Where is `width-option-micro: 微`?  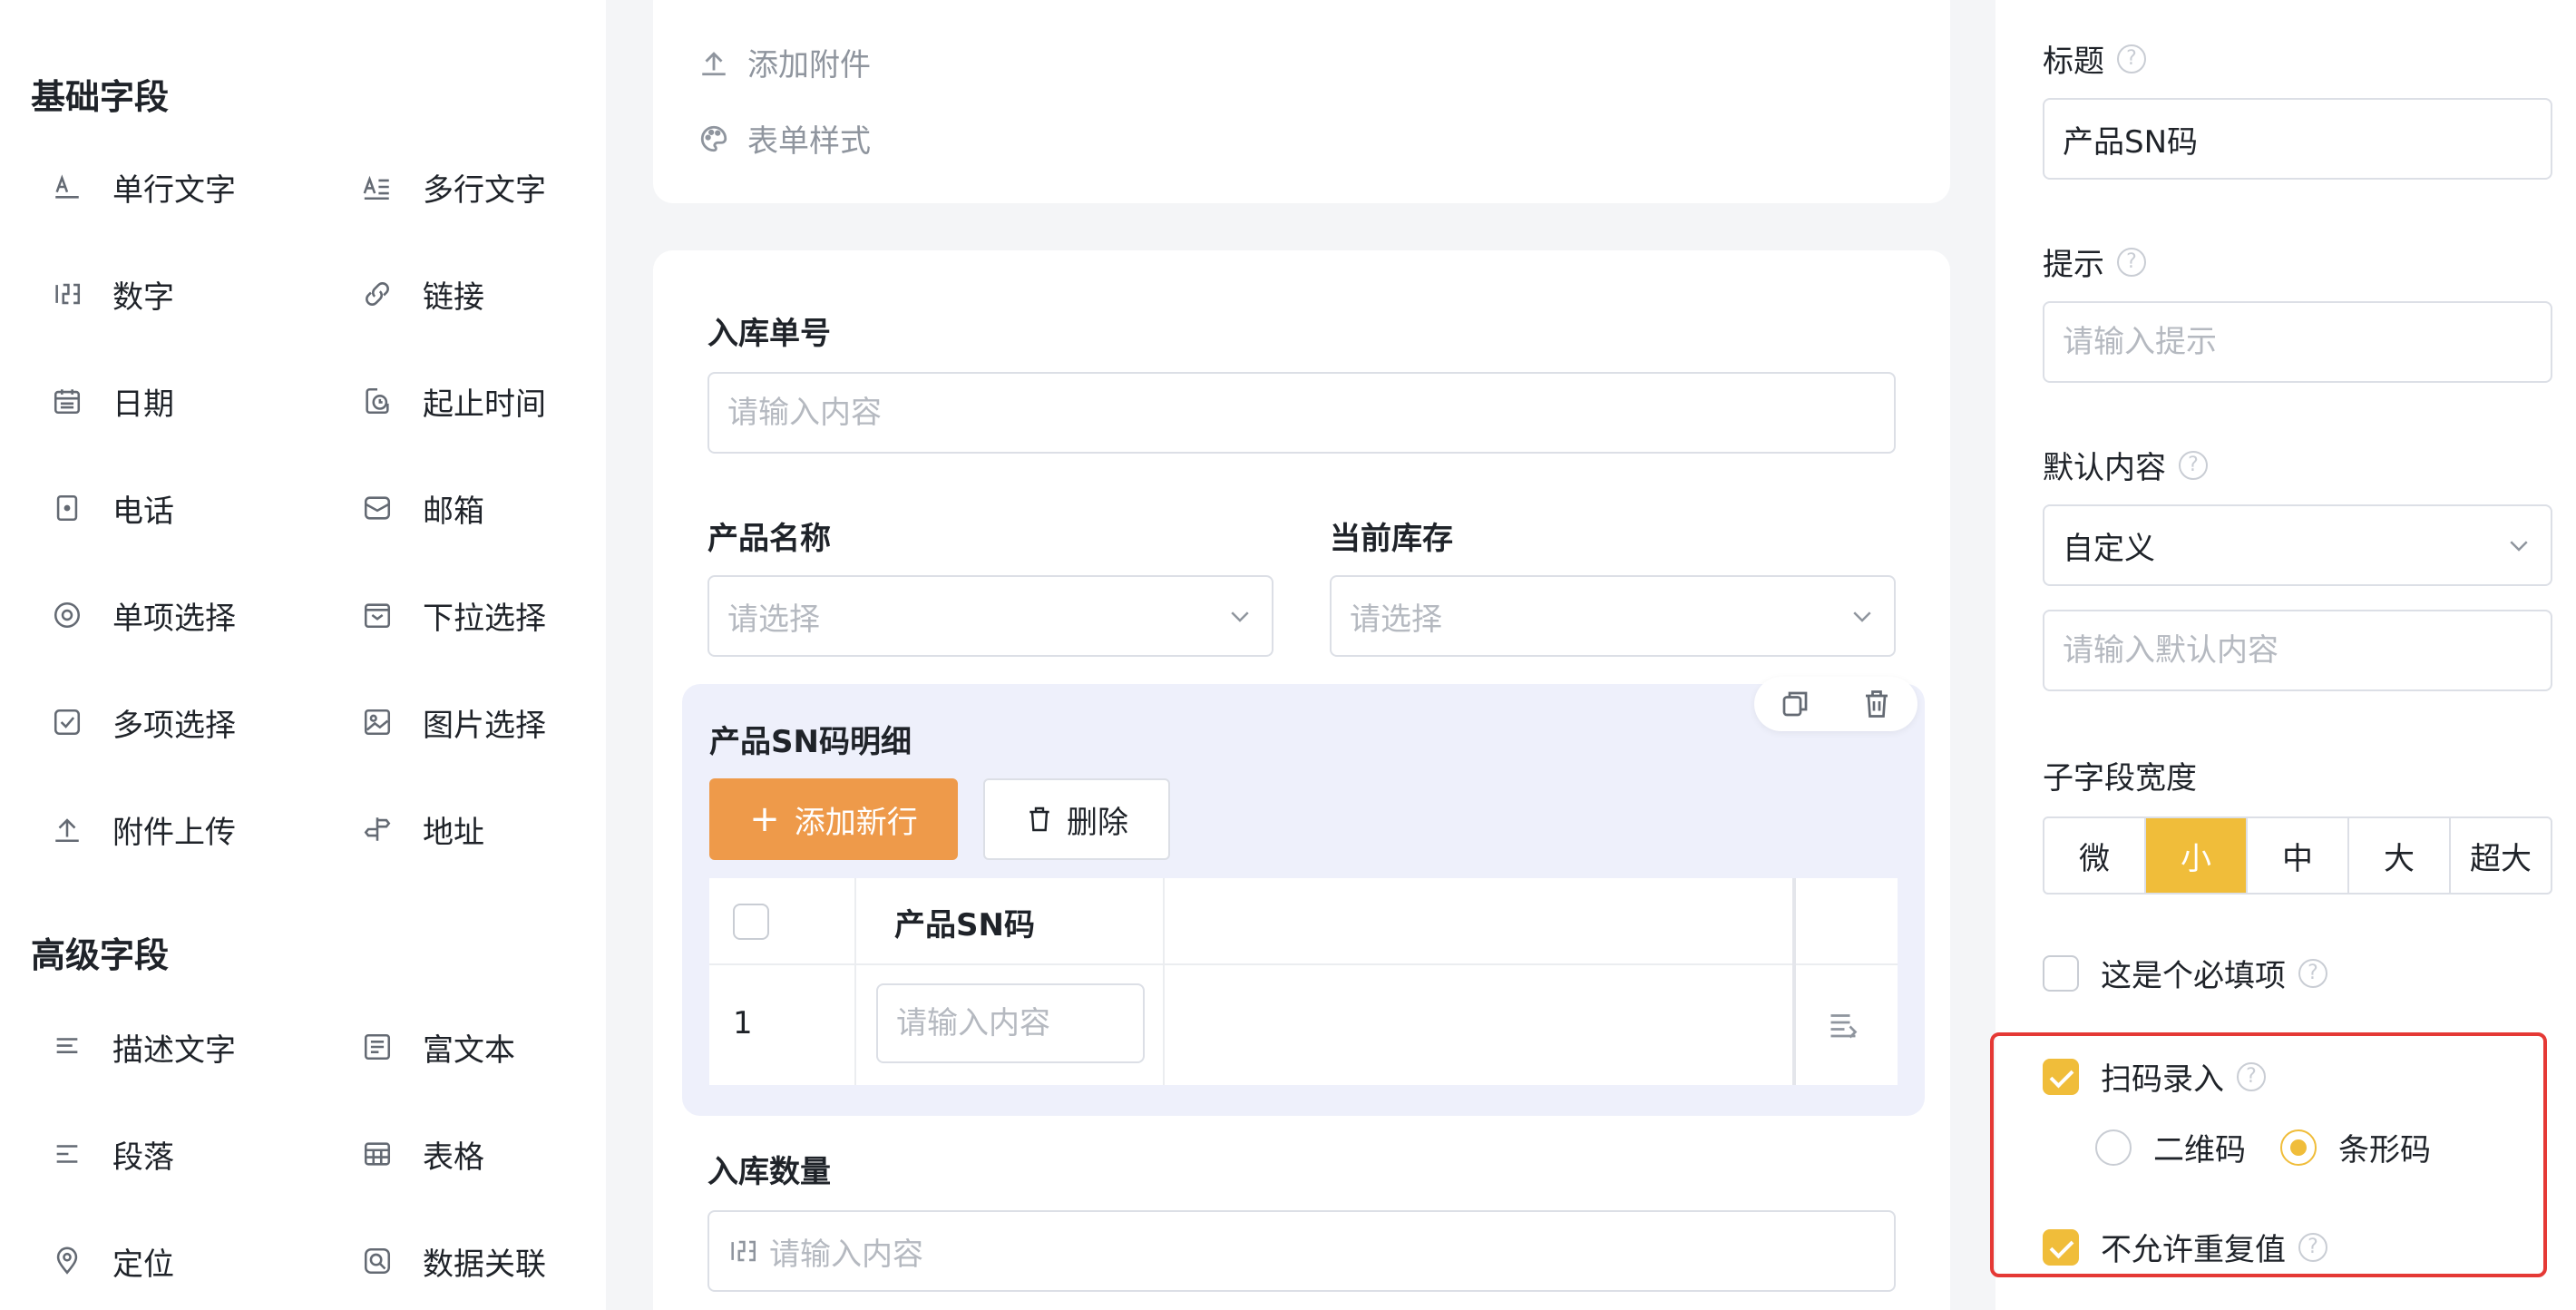
width-option-micro: 微 is located at coordinates (2095, 855).